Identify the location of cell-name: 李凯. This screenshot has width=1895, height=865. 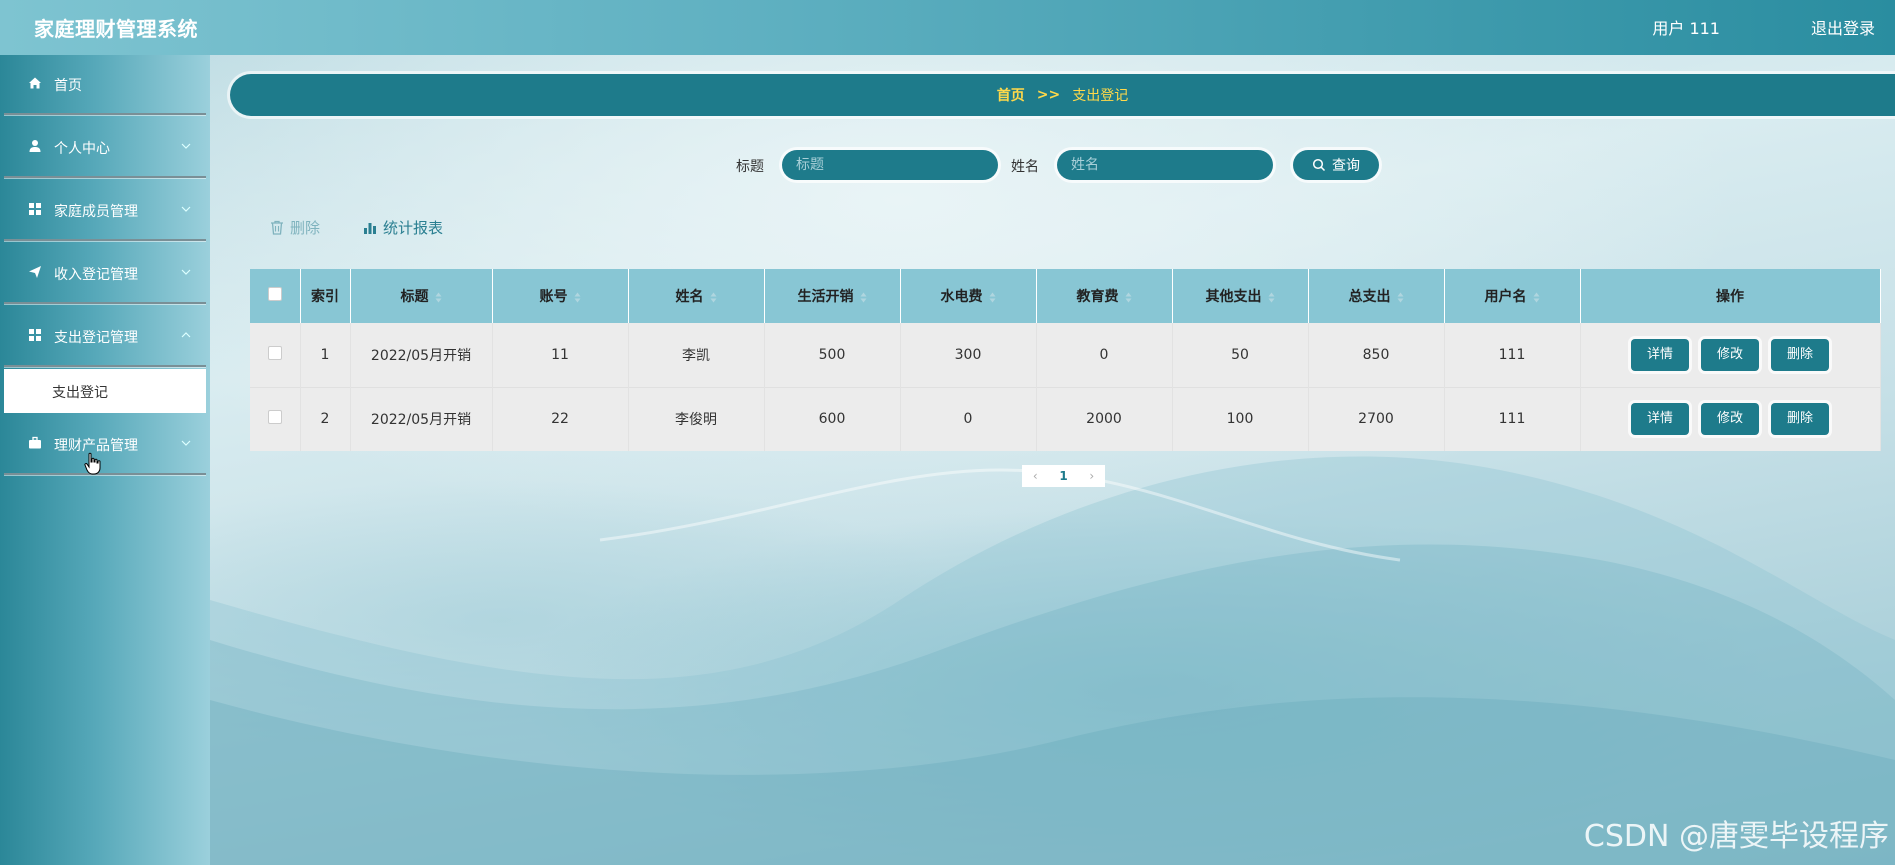
(696, 355).